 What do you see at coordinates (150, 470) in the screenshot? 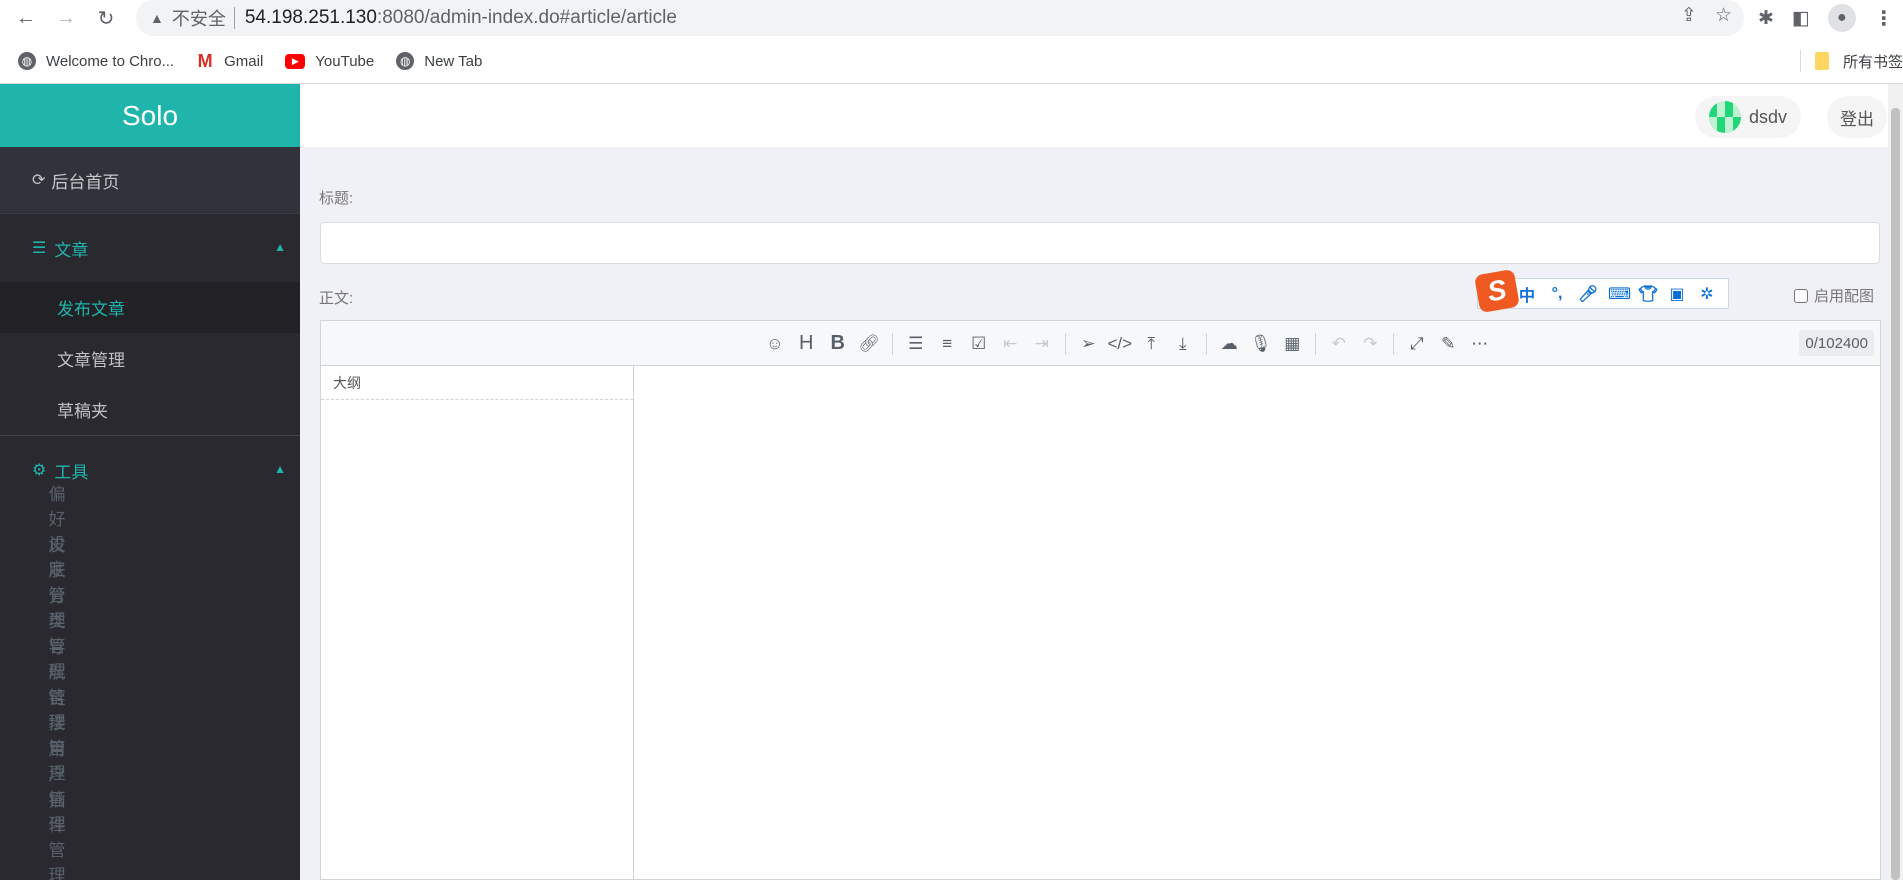
I see `sidebar-group-tools: ⚙ 工具 ▲` at bounding box center [150, 470].